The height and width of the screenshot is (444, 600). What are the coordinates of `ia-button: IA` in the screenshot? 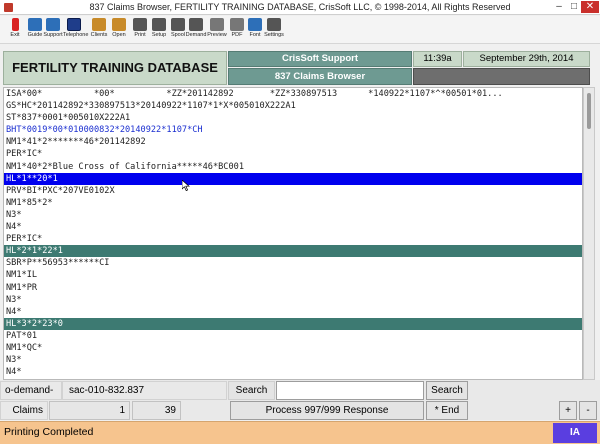 It's located at (575, 433).